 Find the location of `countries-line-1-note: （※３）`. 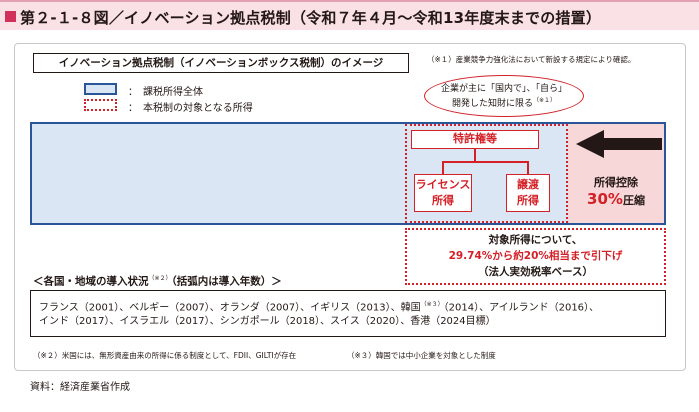

countries-line-1-note: （※３） is located at coordinates (432, 304).